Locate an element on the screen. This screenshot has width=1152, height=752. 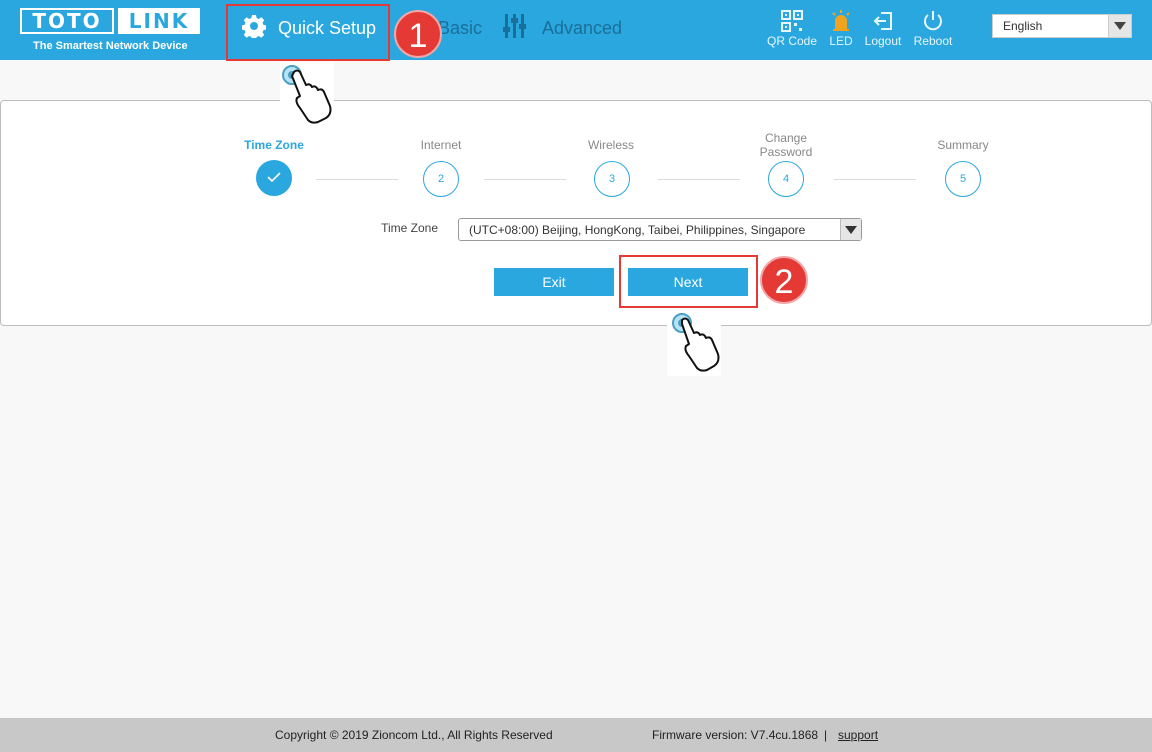
totolink-logo: TOTO LINK The Smartest Network Device is located at coordinates (110, 31).